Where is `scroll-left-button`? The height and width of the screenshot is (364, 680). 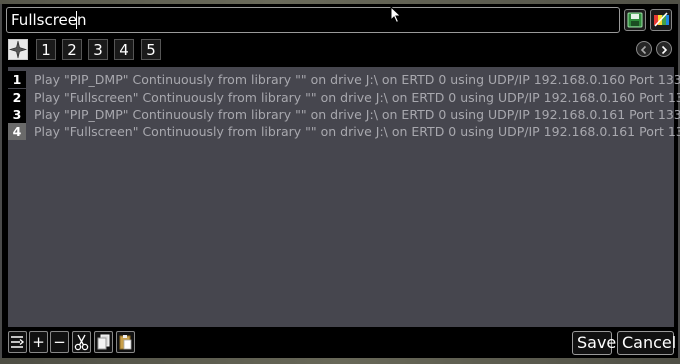
scroll-left-button is located at coordinates (644, 49).